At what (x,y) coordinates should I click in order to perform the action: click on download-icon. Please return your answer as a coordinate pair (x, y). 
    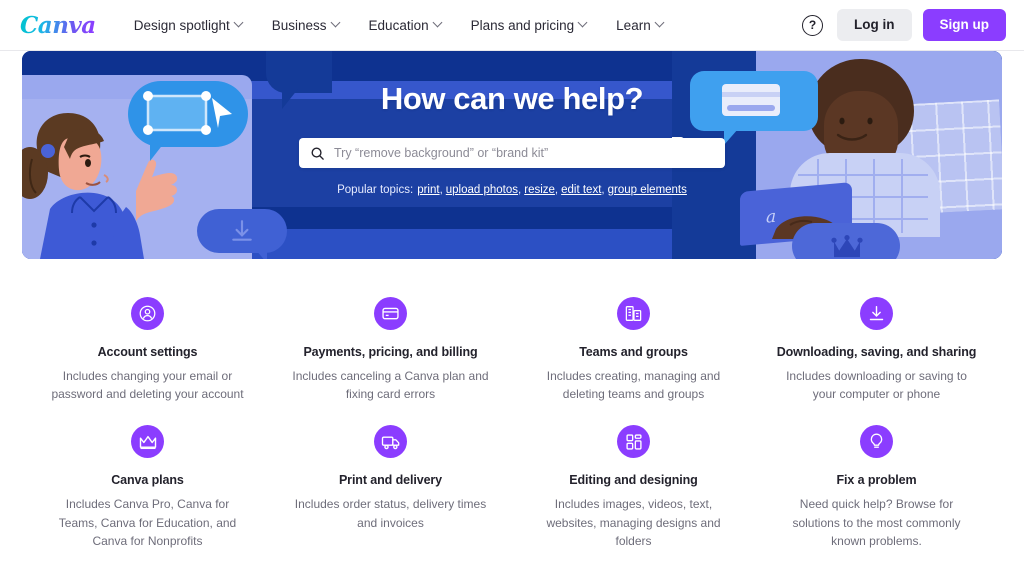
    Looking at the image, I should click on (876, 313).